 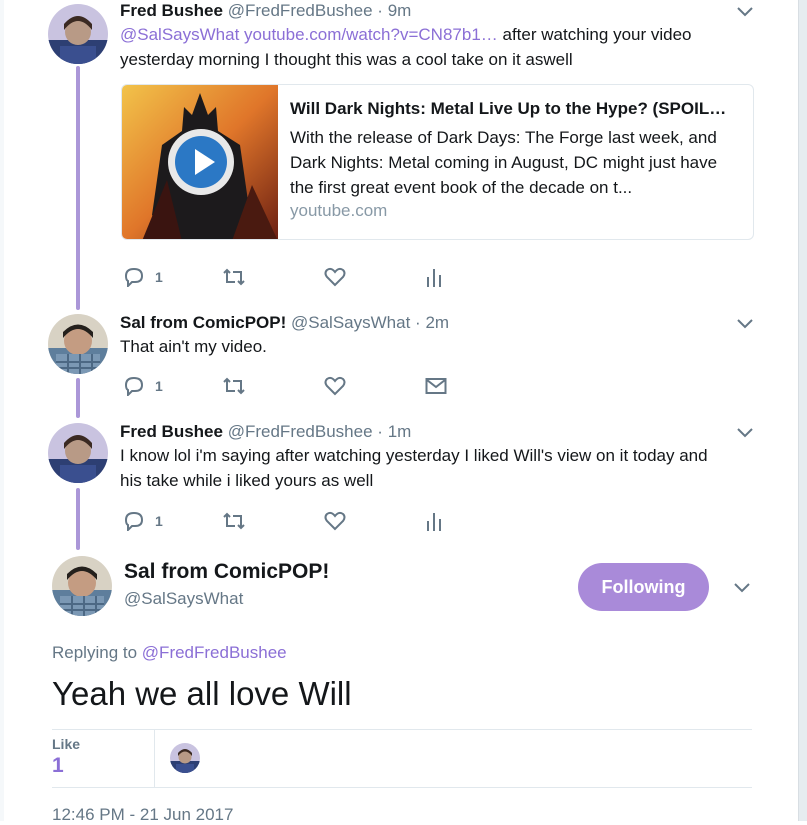 I want to click on tweet-header: Sal from ComicPOP! @SalSaysWhat · 2m, so click(x=284, y=323).